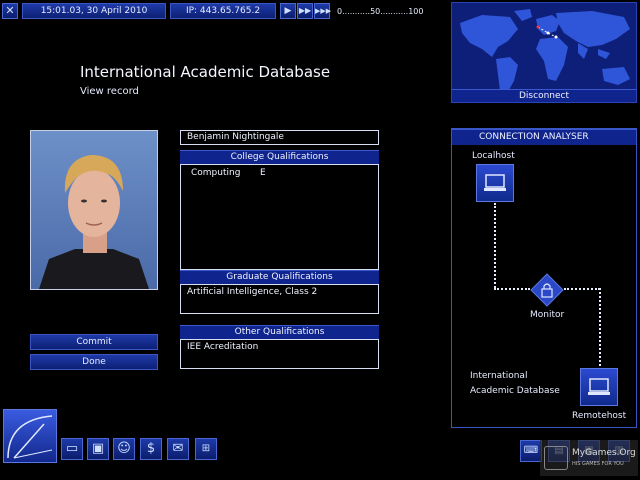 The image size is (640, 480). What do you see at coordinates (279, 354) in the screenshot?
I see `other-qualifications-field: IEE Acreditation` at bounding box center [279, 354].